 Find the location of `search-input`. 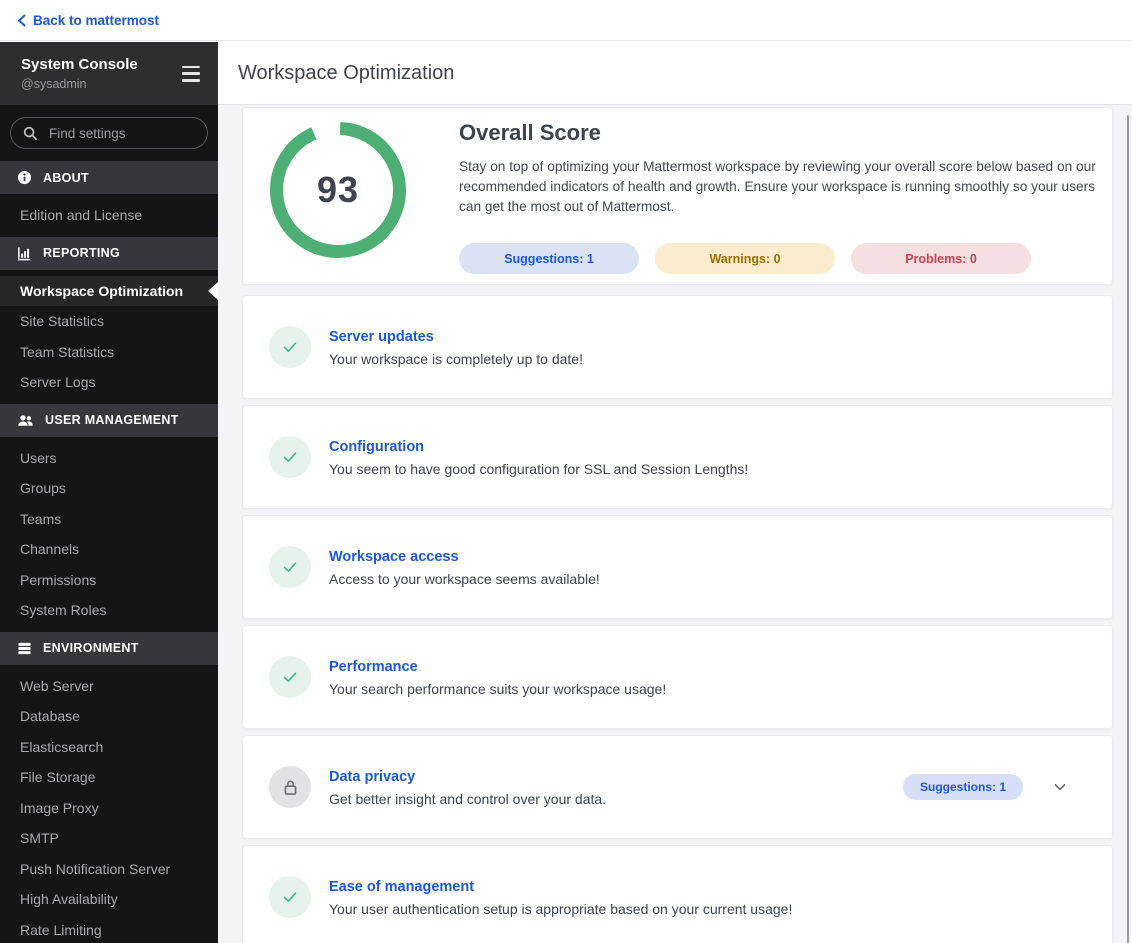

search-input is located at coordinates (121, 133).